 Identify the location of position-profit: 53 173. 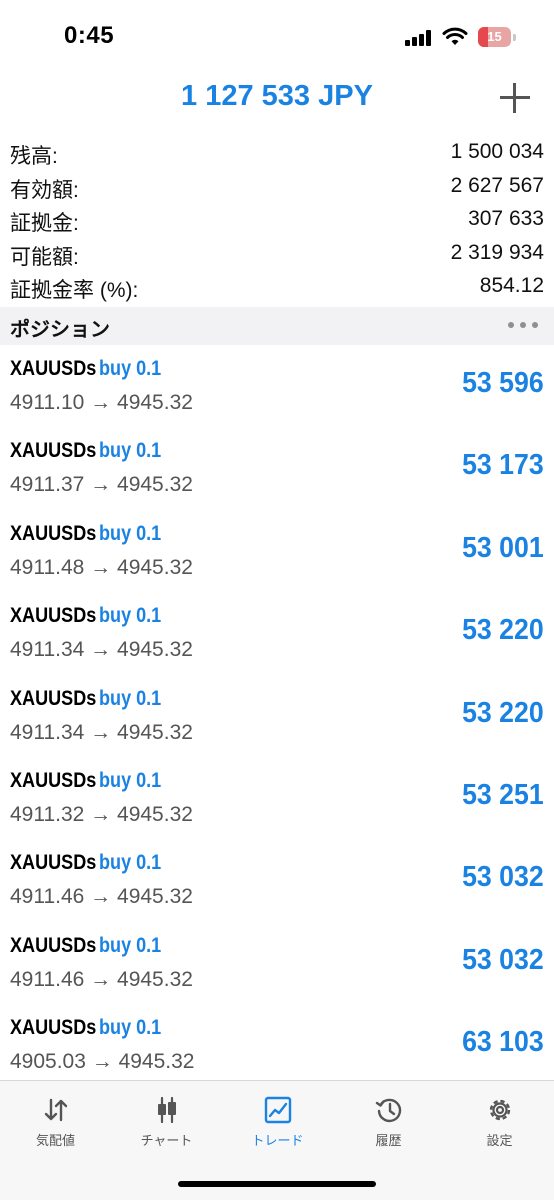
(503, 465).